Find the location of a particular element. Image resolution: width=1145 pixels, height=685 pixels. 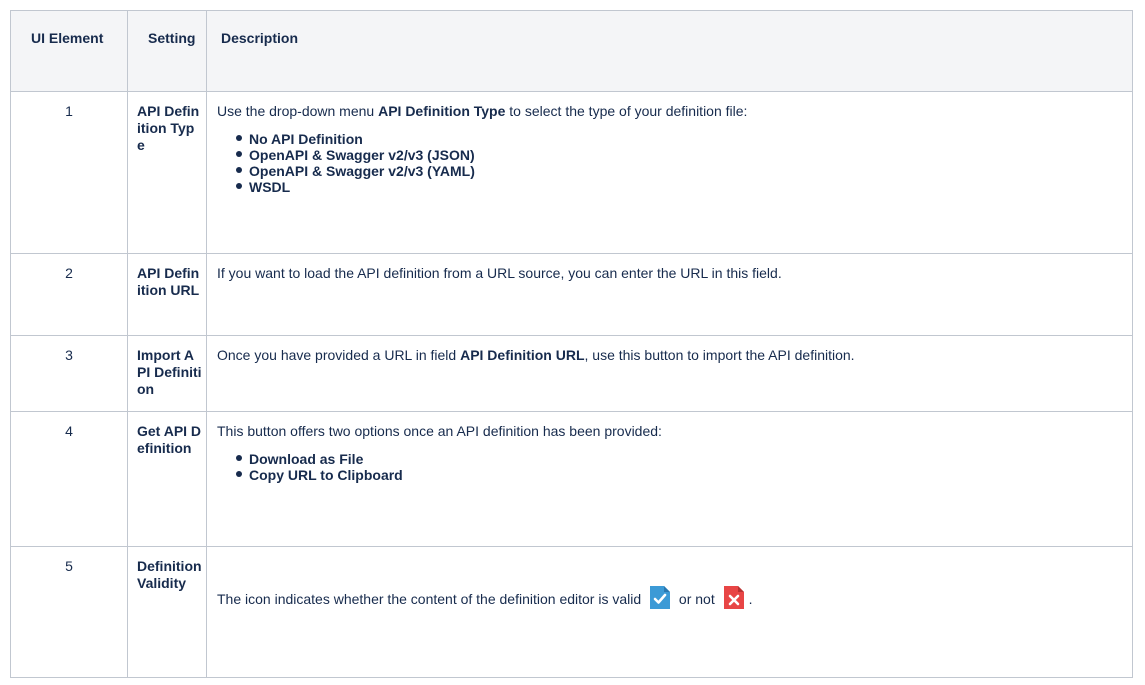

row-number: 2 is located at coordinates (69, 294).